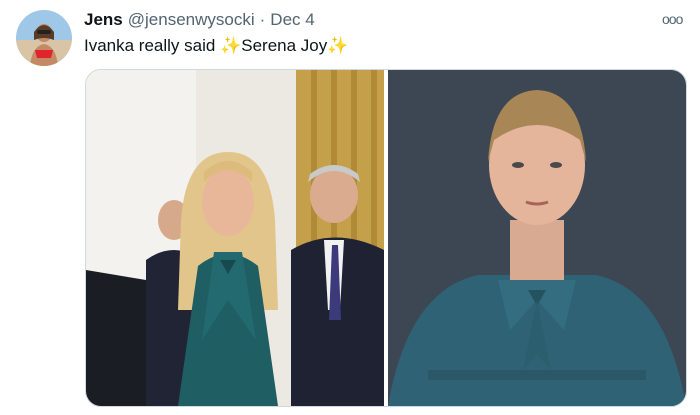  I want to click on tweet-text: Ivanka really said ✨Serena Joy✨, so click(216, 46).